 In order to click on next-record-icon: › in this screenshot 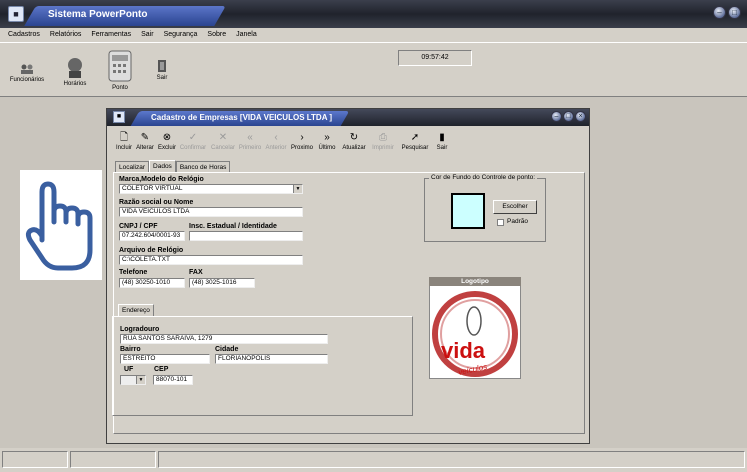, I will do `click(302, 137)`.